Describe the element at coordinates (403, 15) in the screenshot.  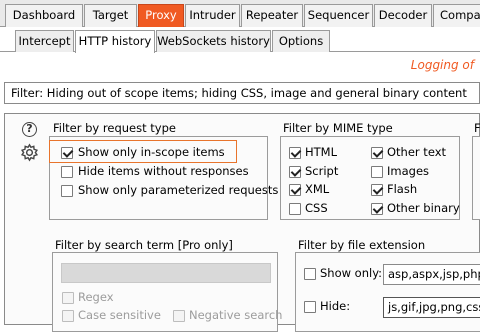
I see `tab-decoder: Decoder` at that location.